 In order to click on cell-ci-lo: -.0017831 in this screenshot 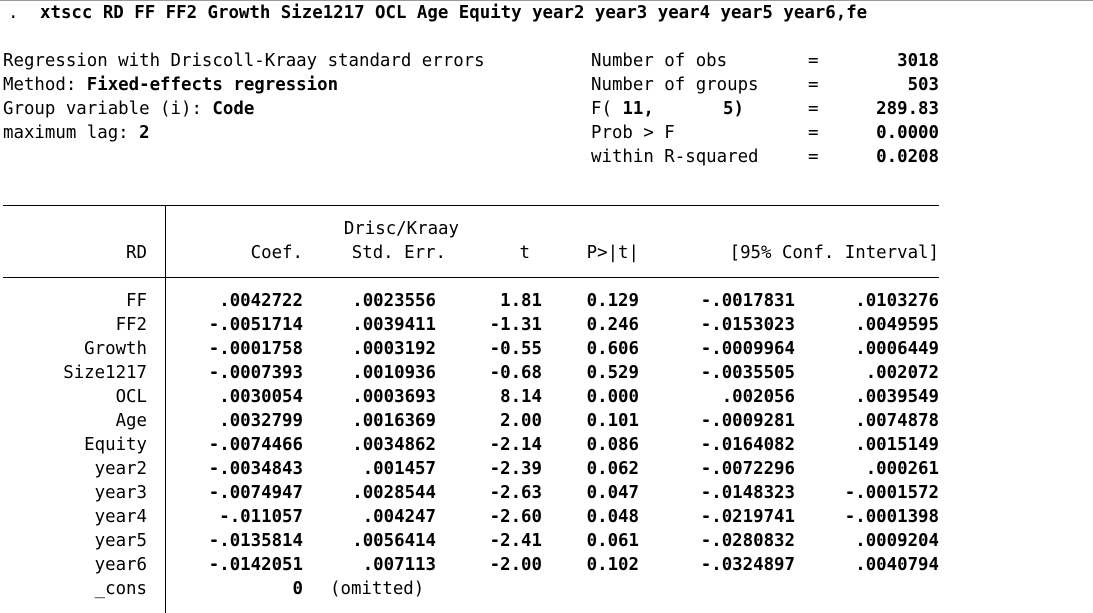, I will do `click(747, 301)`.